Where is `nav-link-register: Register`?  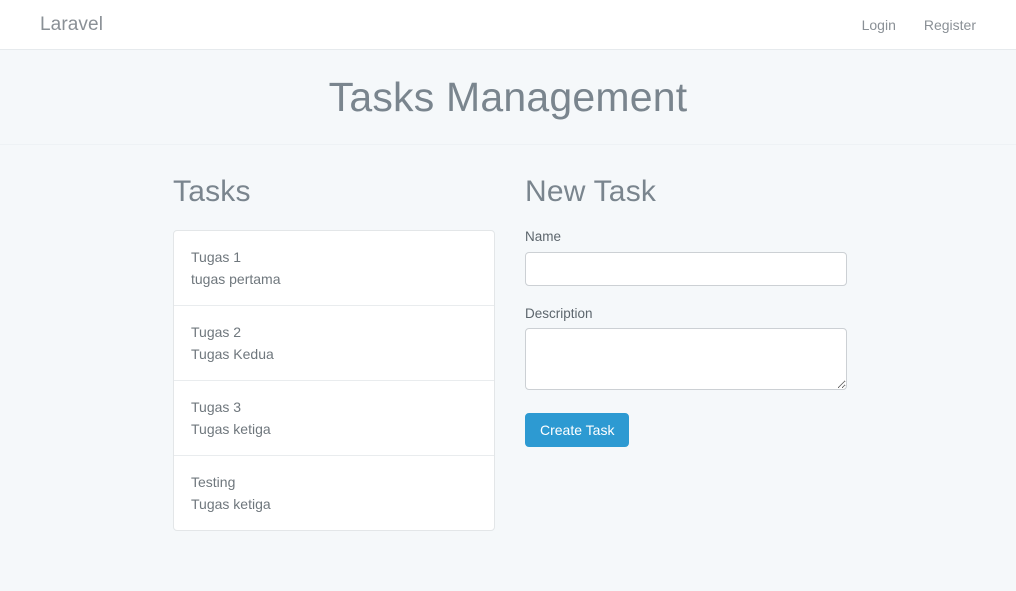 nav-link-register: Register is located at coordinates (950, 25).